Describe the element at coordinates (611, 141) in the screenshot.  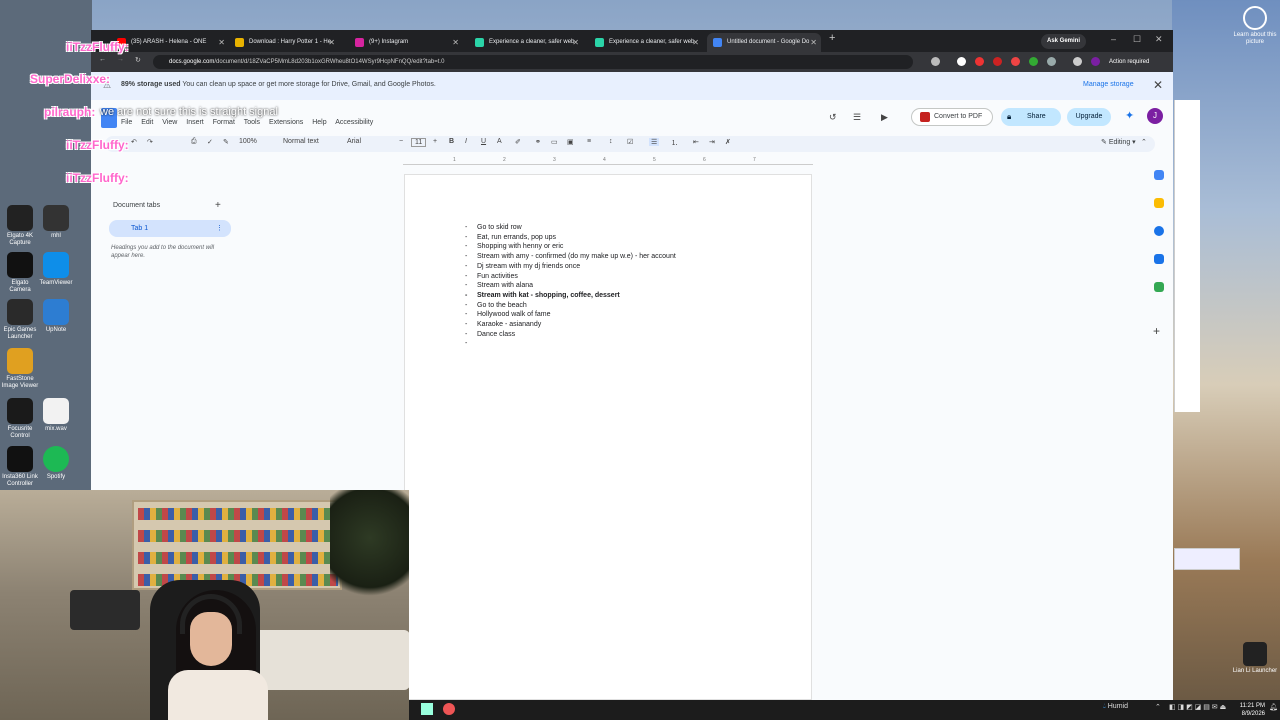
I see `line-spacing-icon: ↕` at that location.